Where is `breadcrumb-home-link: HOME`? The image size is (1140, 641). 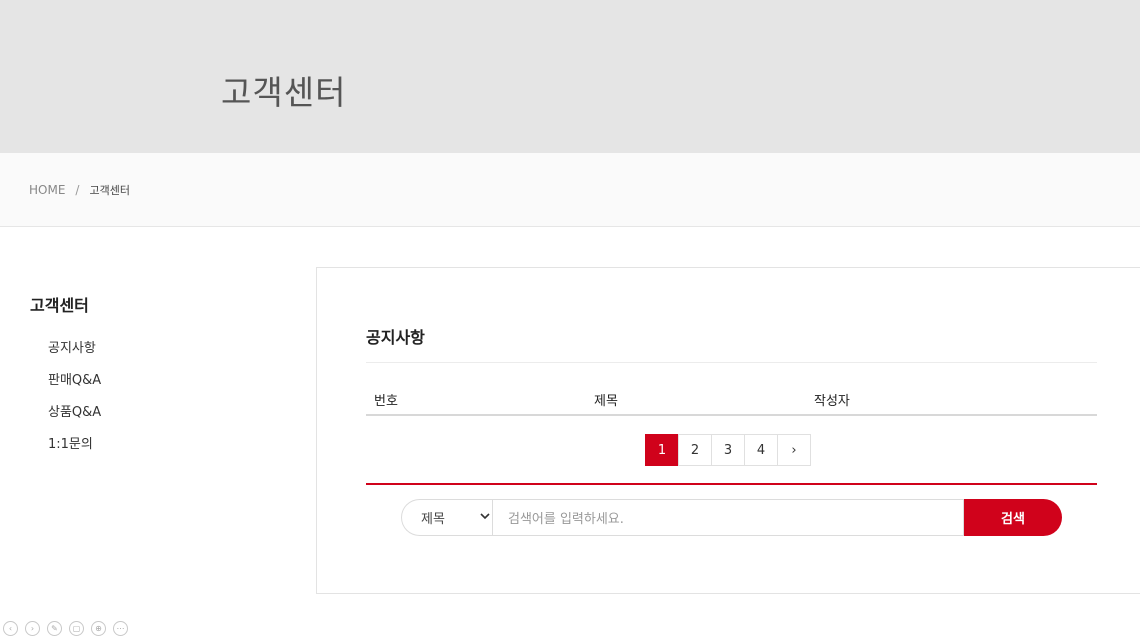 breadcrumb-home-link: HOME is located at coordinates (47, 190).